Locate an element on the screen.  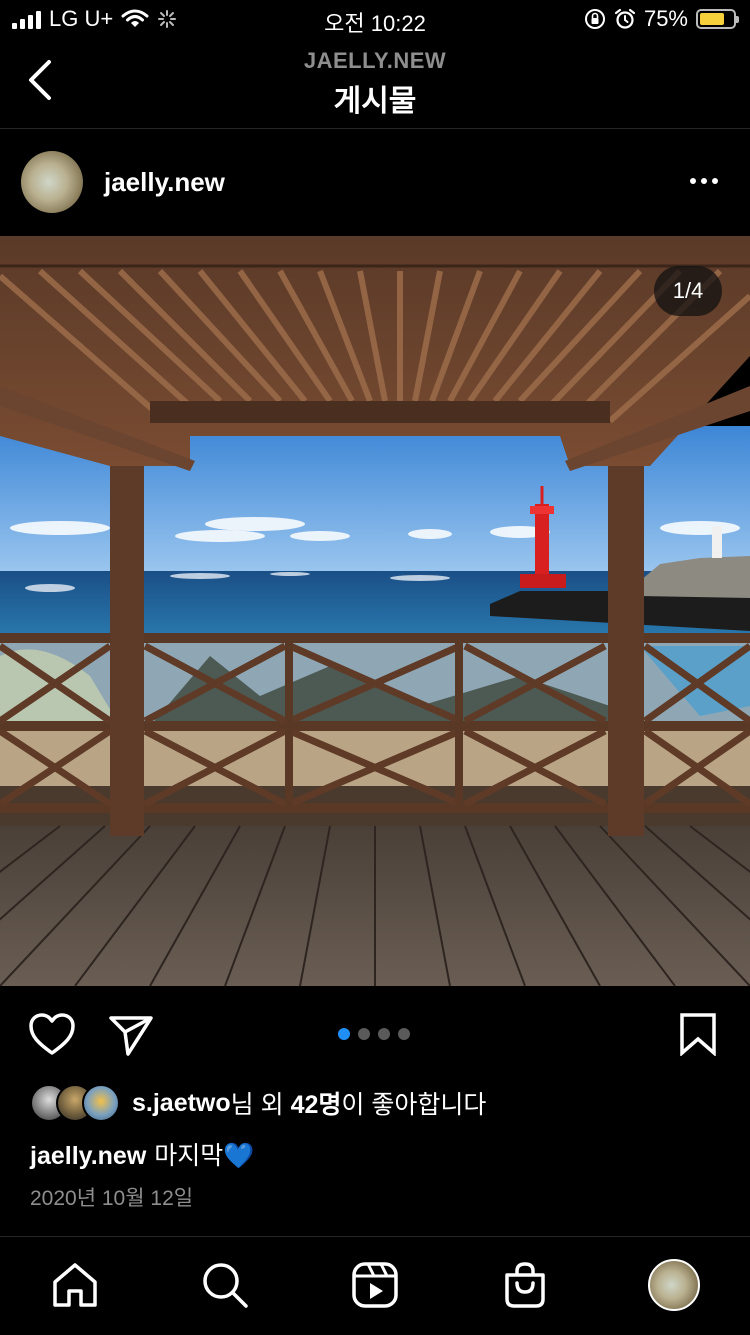
orientation-lock-icon is located at coordinates (594, 19).